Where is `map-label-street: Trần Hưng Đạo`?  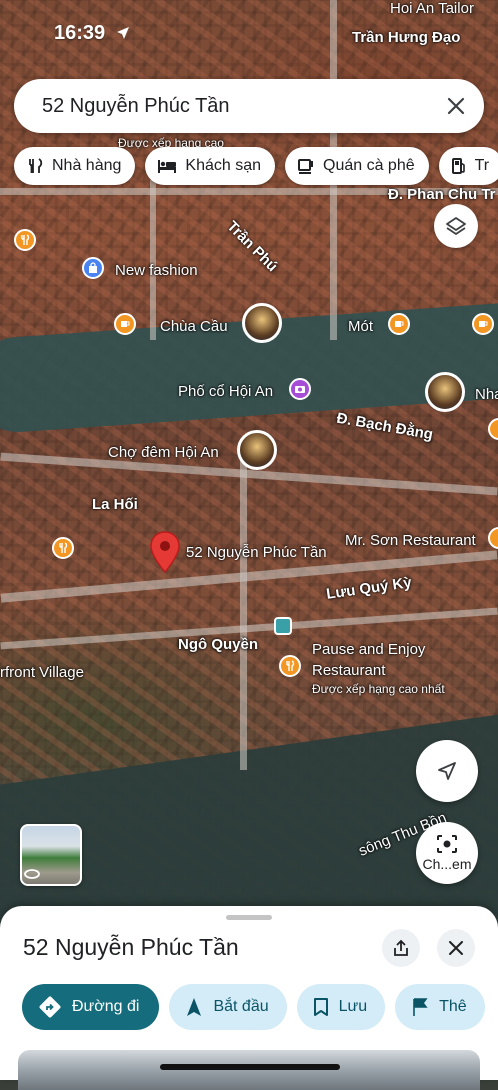
map-label-street: Trần Hưng Đạo is located at coordinates (406, 37).